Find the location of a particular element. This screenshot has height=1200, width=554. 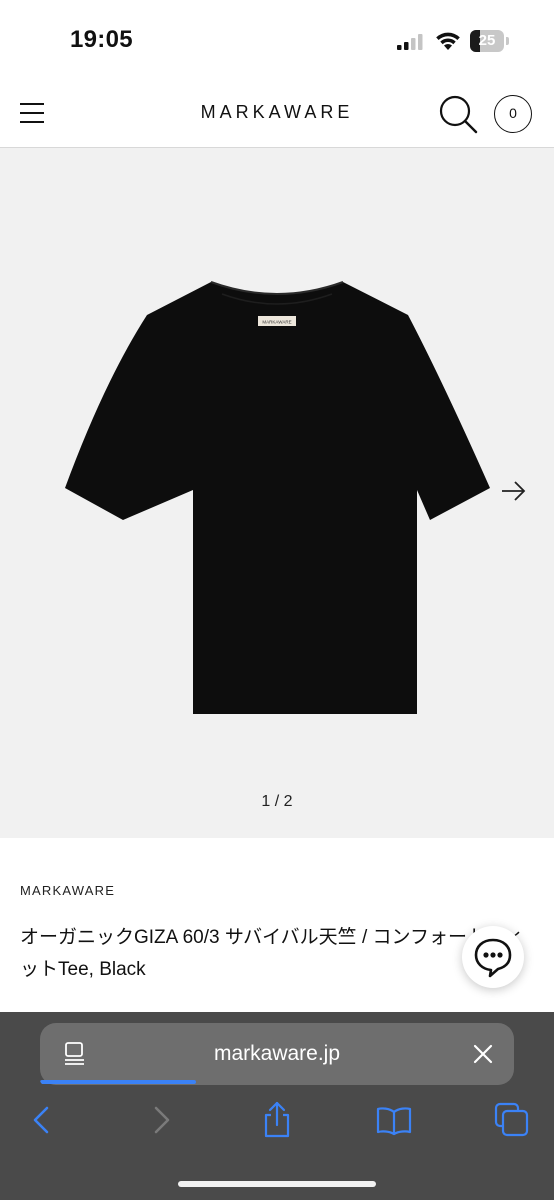

site-header: MARKAWARE 0 is located at coordinates (277, 114).